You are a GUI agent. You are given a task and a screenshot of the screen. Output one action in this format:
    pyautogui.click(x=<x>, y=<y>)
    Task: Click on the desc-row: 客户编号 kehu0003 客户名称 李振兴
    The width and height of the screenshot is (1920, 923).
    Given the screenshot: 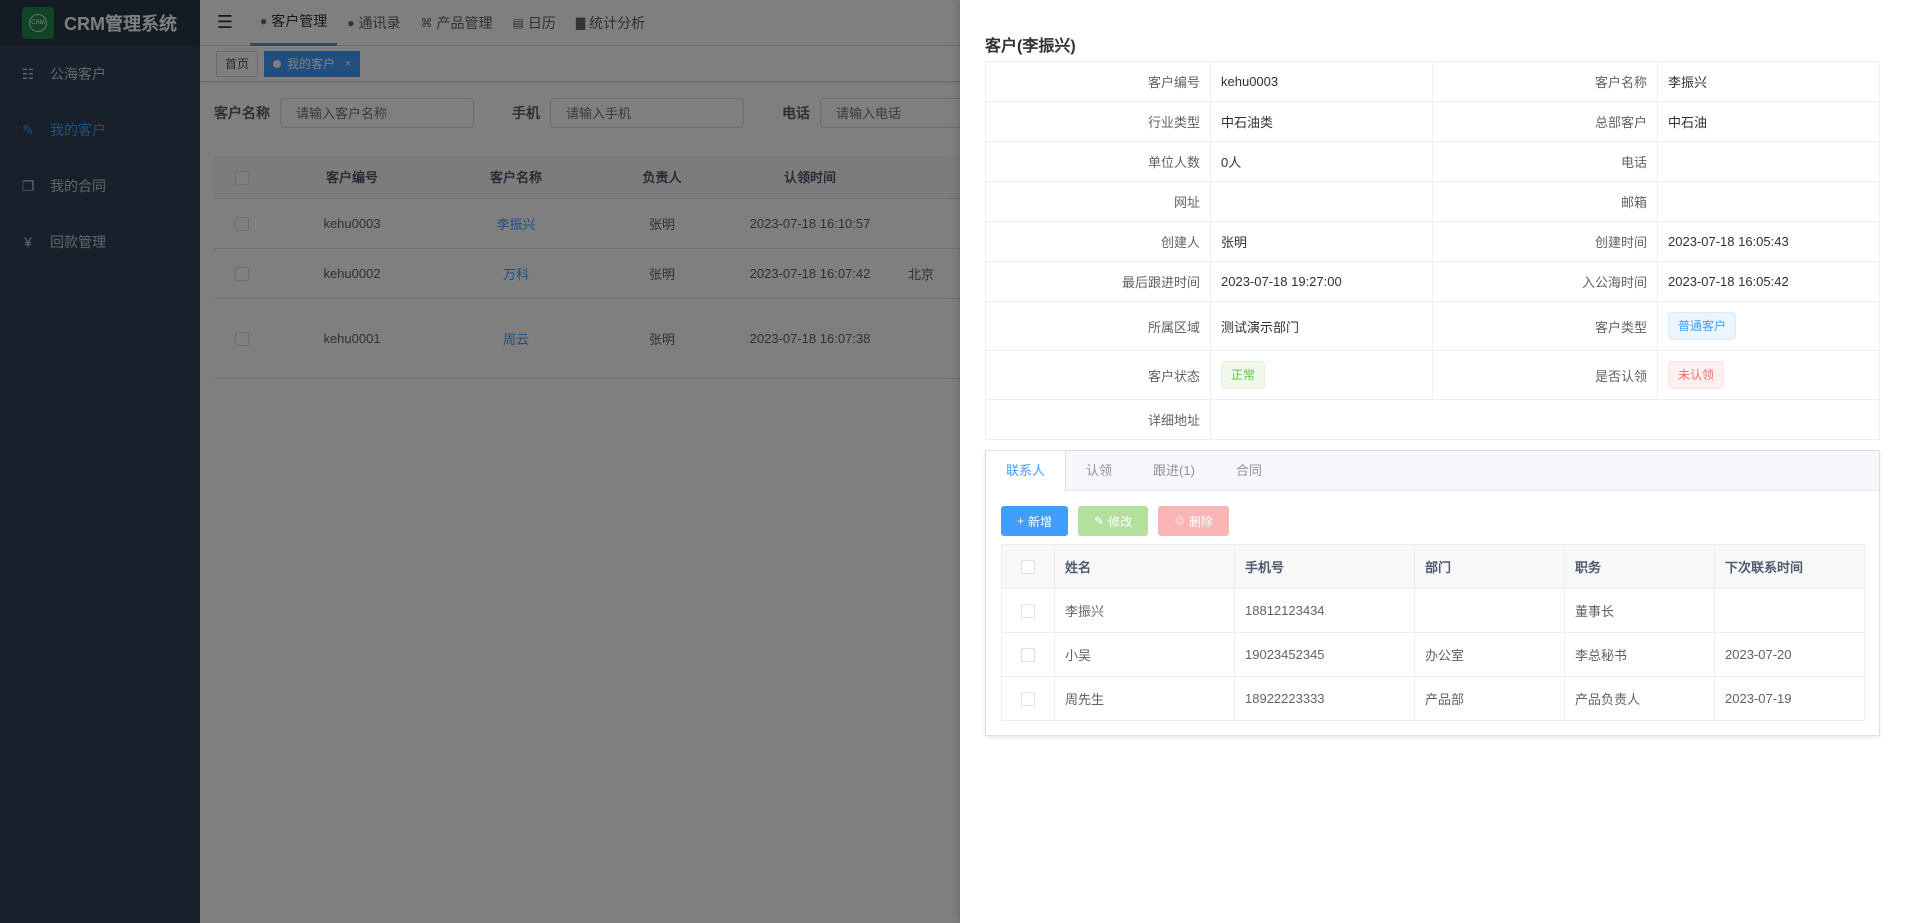 What is the action you would take?
    pyautogui.click(x=1432, y=81)
    